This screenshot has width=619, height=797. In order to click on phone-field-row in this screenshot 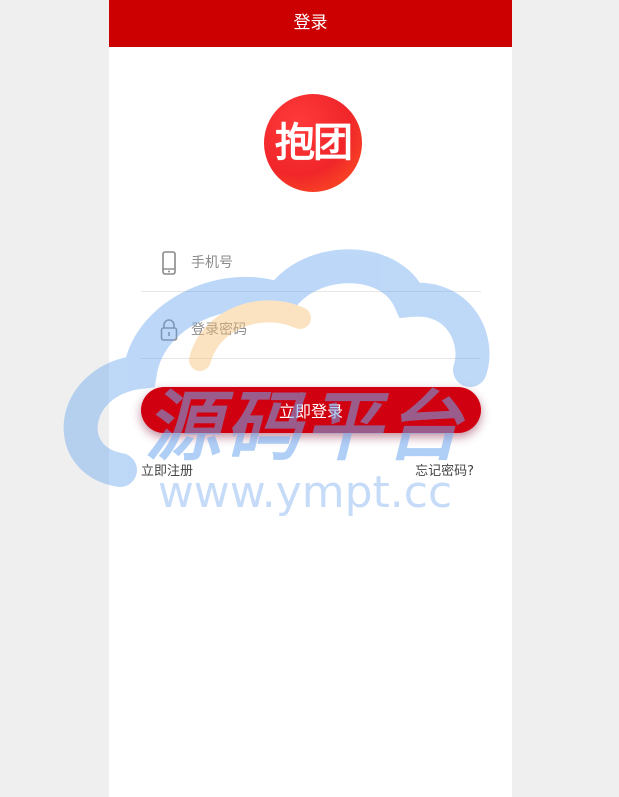, I will do `click(311, 269)`.